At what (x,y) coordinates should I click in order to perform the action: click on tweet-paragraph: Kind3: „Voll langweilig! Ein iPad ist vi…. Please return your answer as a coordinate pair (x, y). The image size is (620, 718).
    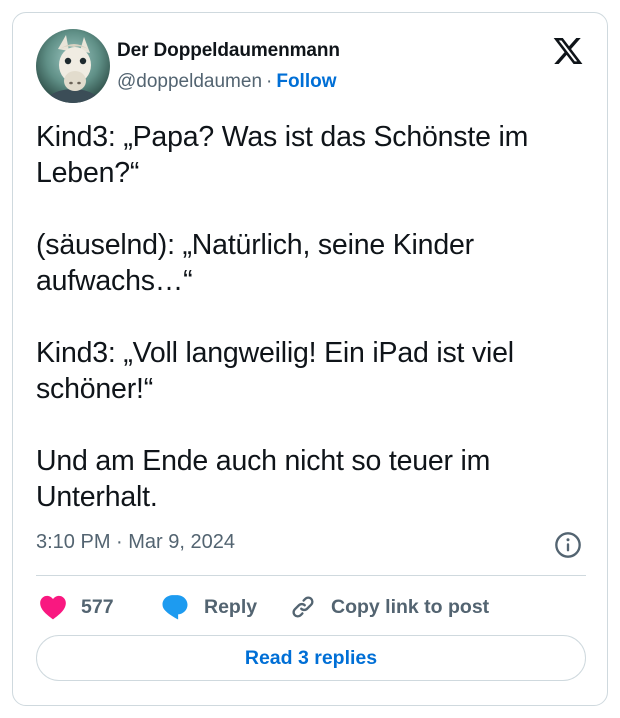
    Looking at the image, I should click on (275, 371).